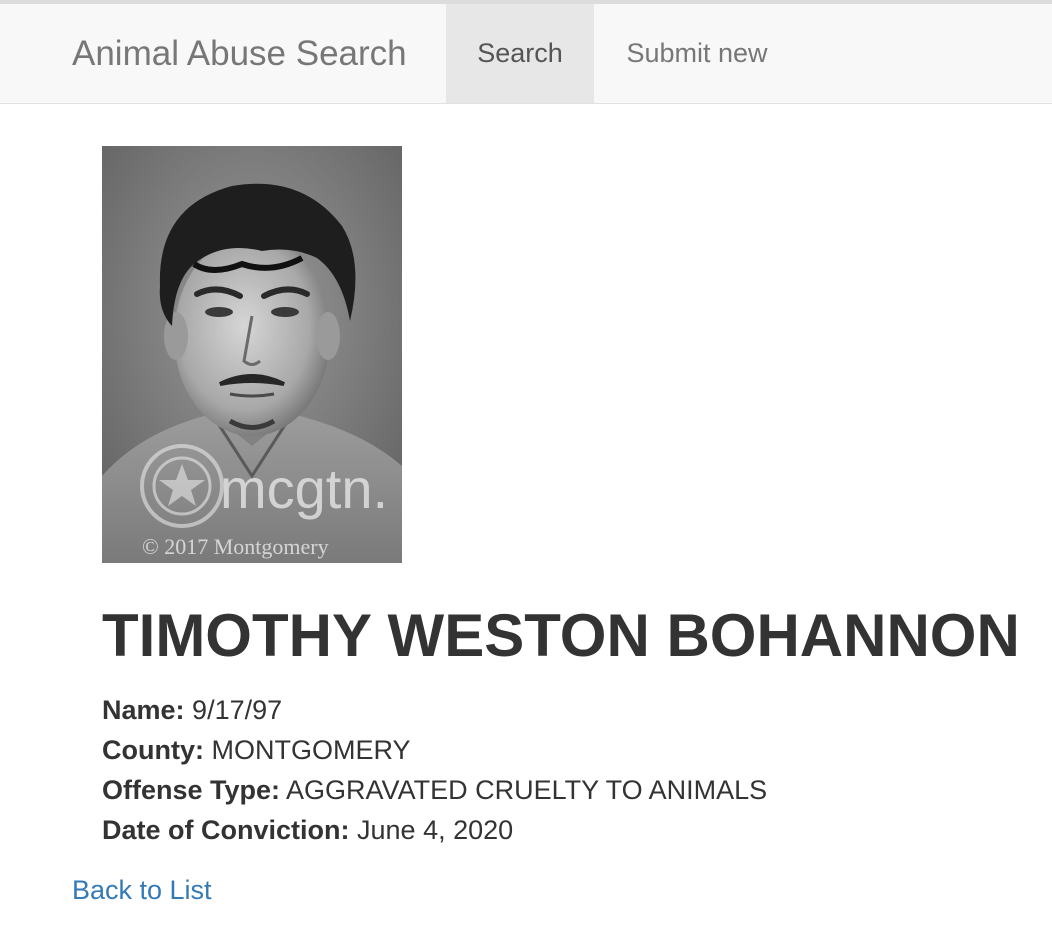 The height and width of the screenshot is (930, 1052). What do you see at coordinates (226, 830) in the screenshot?
I see `detail-label: Date of Conviction:` at bounding box center [226, 830].